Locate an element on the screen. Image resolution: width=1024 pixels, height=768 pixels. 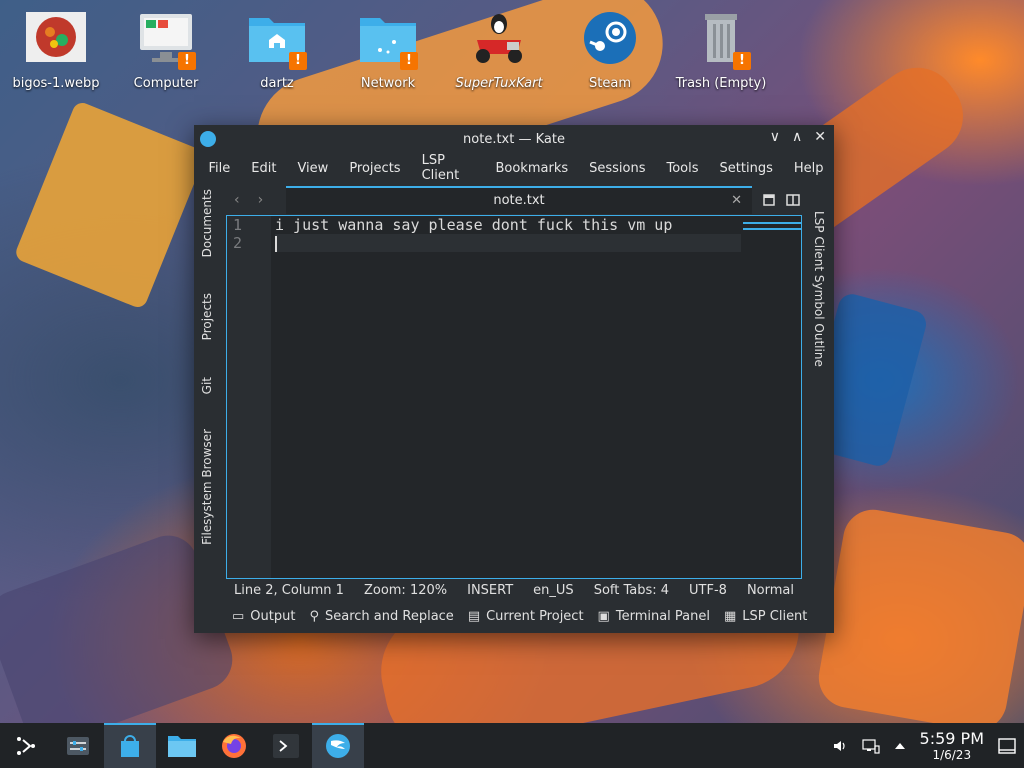
tab-close-icon: ✕ is located at coordinates (736, 200).